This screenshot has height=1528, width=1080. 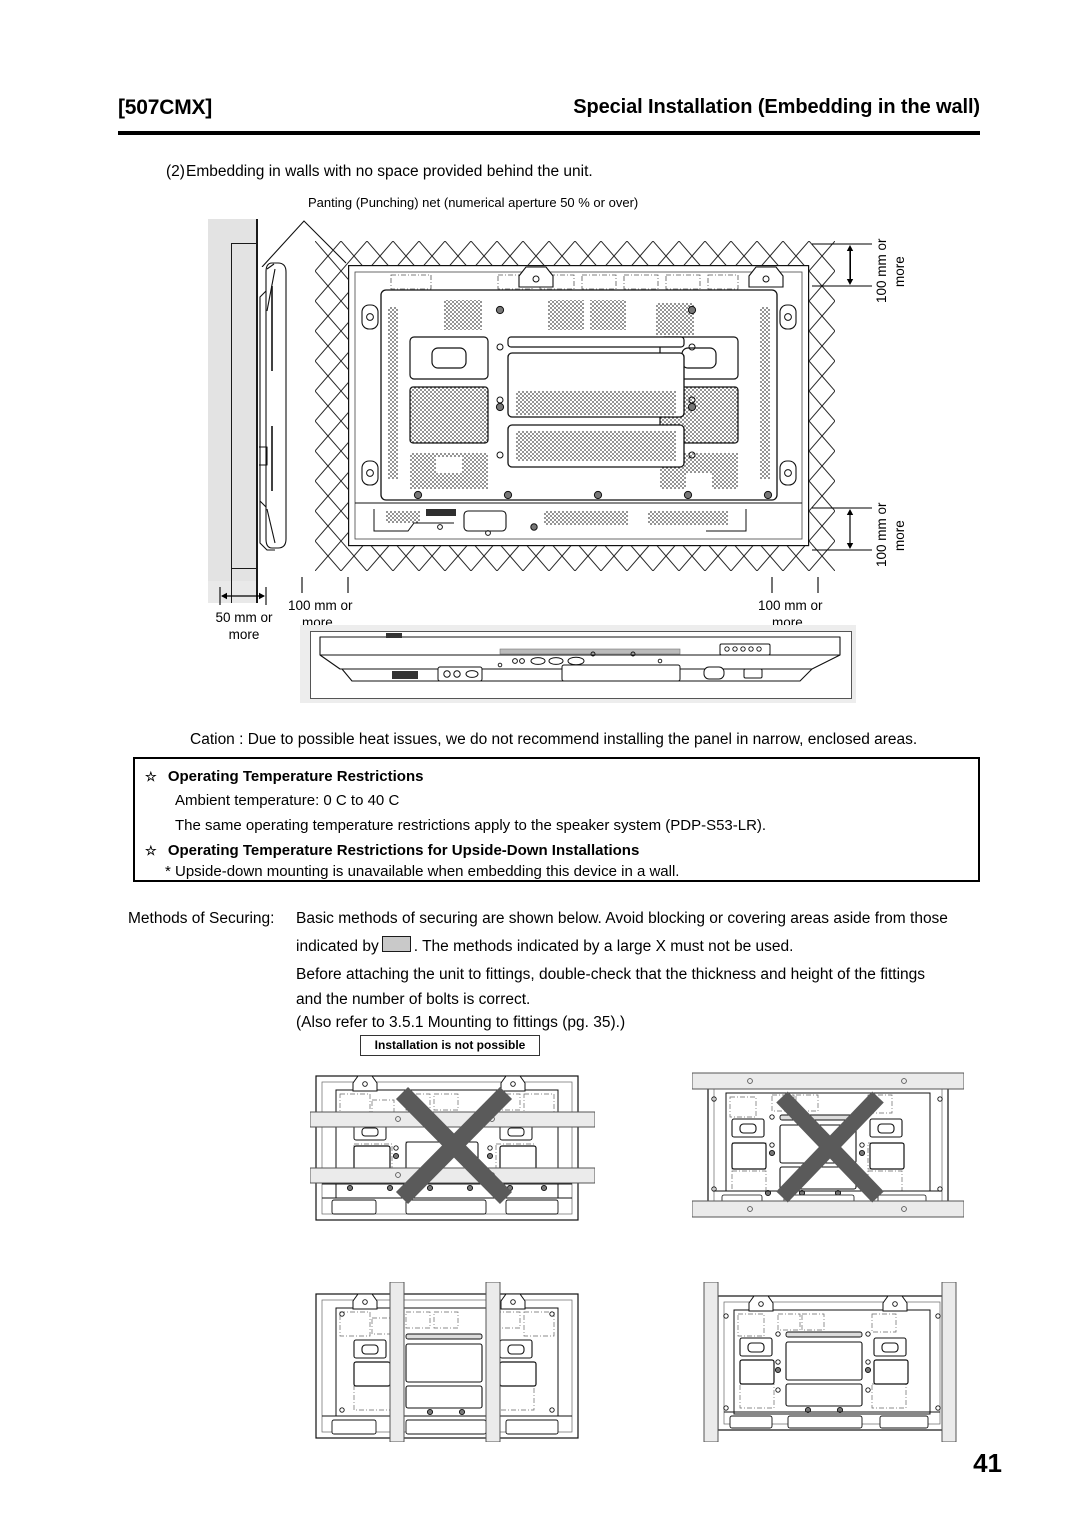 What do you see at coordinates (452, 1362) in the screenshot?
I see `mounting-diagram-vertical-inner` at bounding box center [452, 1362].